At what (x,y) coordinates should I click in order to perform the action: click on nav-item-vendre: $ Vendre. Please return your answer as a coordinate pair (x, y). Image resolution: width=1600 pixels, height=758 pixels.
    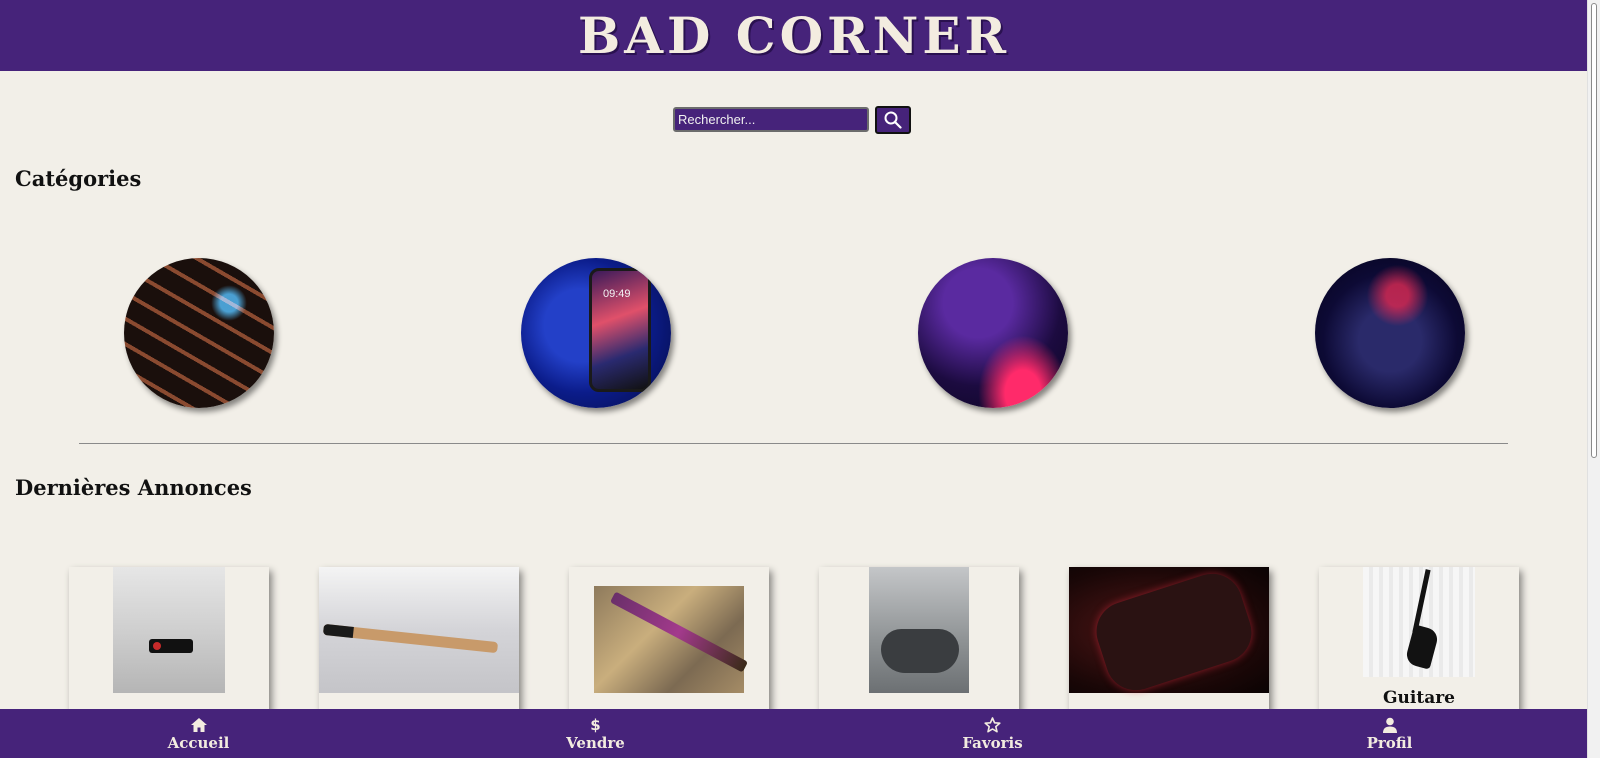
    Looking at the image, I should click on (595, 733).